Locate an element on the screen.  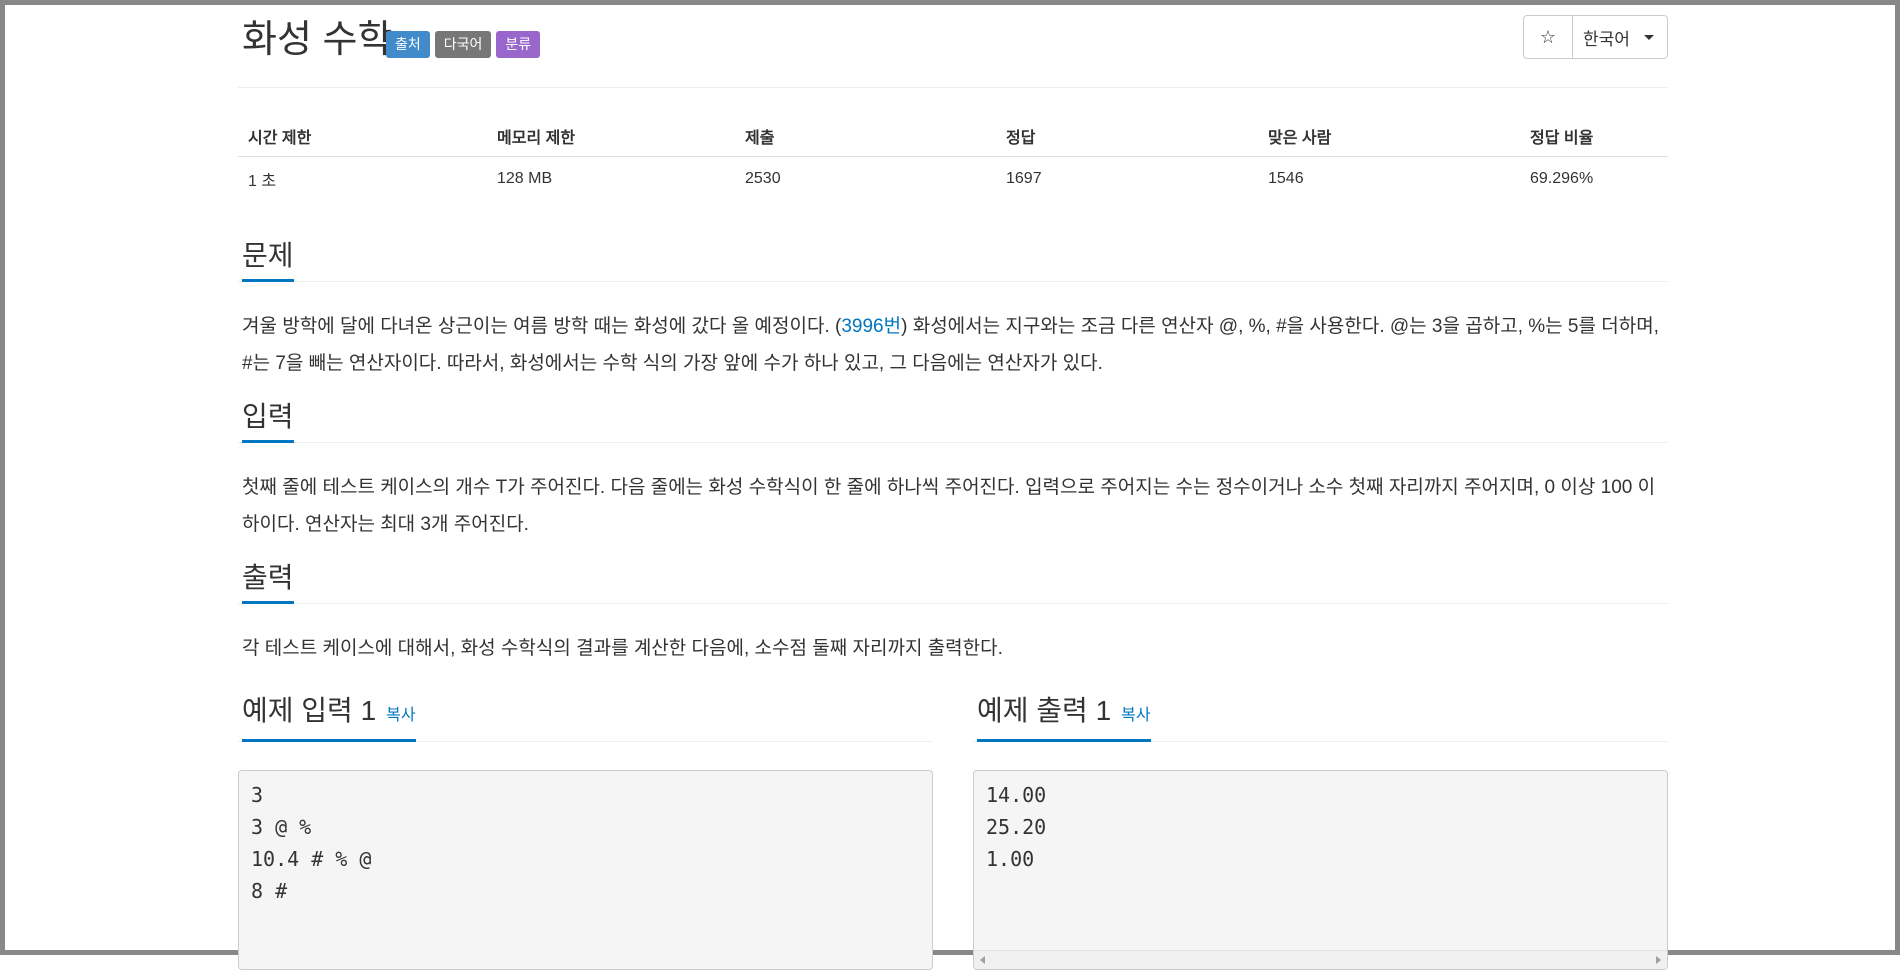
caret-down-icon is located at coordinates (1648, 37).